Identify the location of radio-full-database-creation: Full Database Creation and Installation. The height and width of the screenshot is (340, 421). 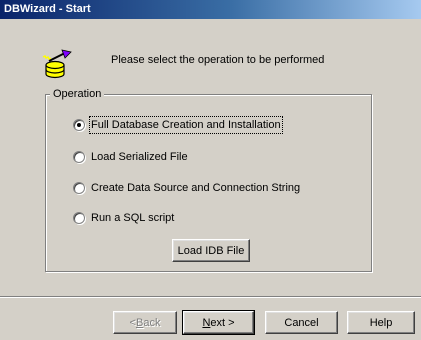
(178, 125).